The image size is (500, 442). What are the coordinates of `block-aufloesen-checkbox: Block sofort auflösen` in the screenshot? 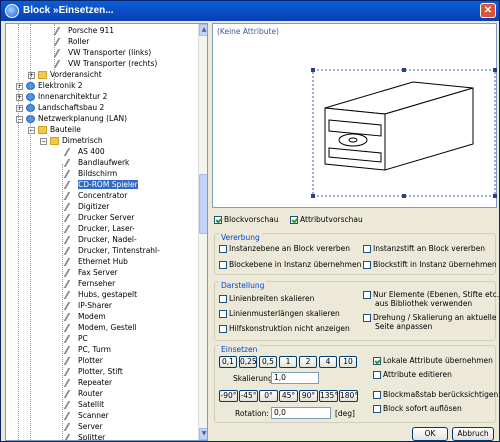 It's located at (417, 408).